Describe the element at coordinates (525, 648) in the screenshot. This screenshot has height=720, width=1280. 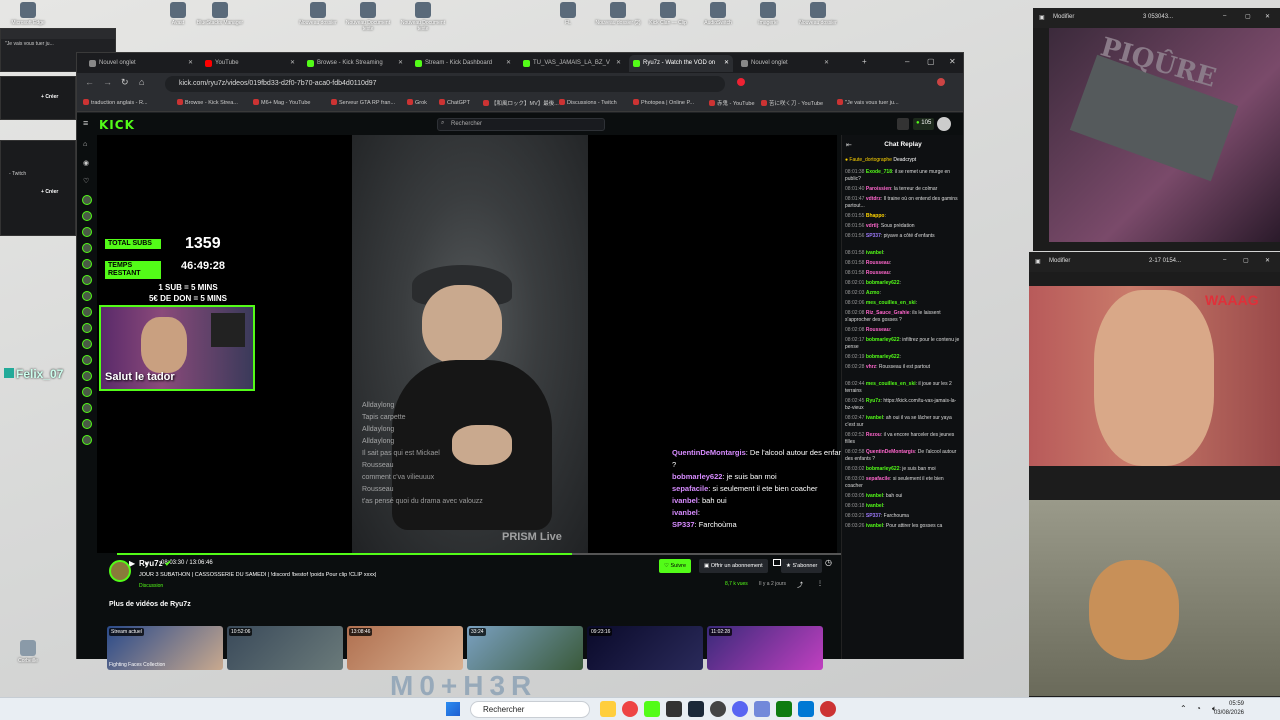
I see `video-thumbnail: 33:24` at that location.